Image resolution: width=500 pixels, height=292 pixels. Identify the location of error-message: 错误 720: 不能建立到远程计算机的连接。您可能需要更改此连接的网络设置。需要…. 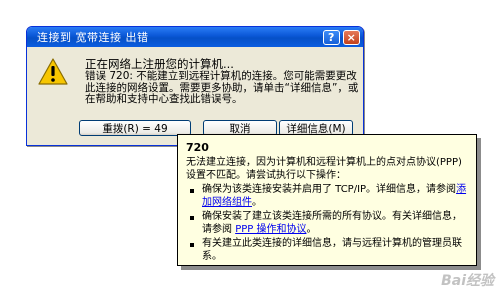
(222, 87).